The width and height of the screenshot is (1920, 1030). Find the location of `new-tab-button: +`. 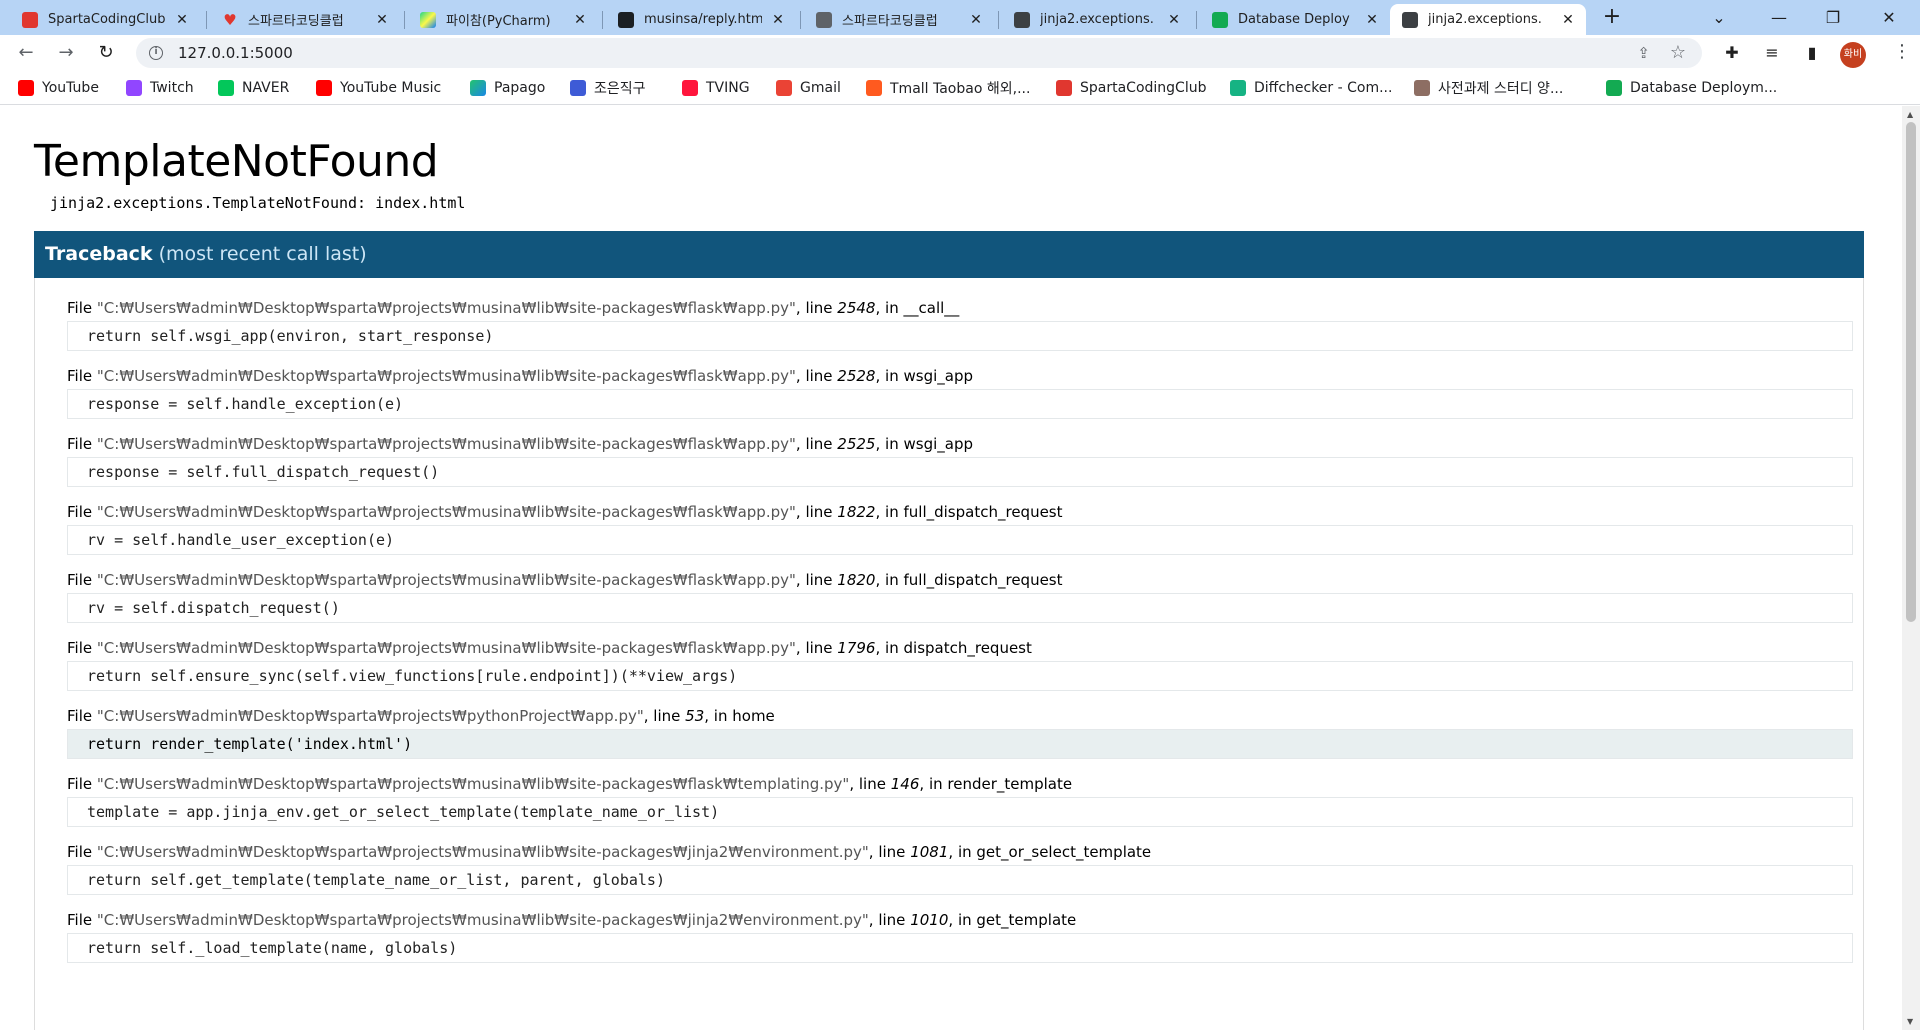

new-tab-button: + is located at coordinates (1612, 18).